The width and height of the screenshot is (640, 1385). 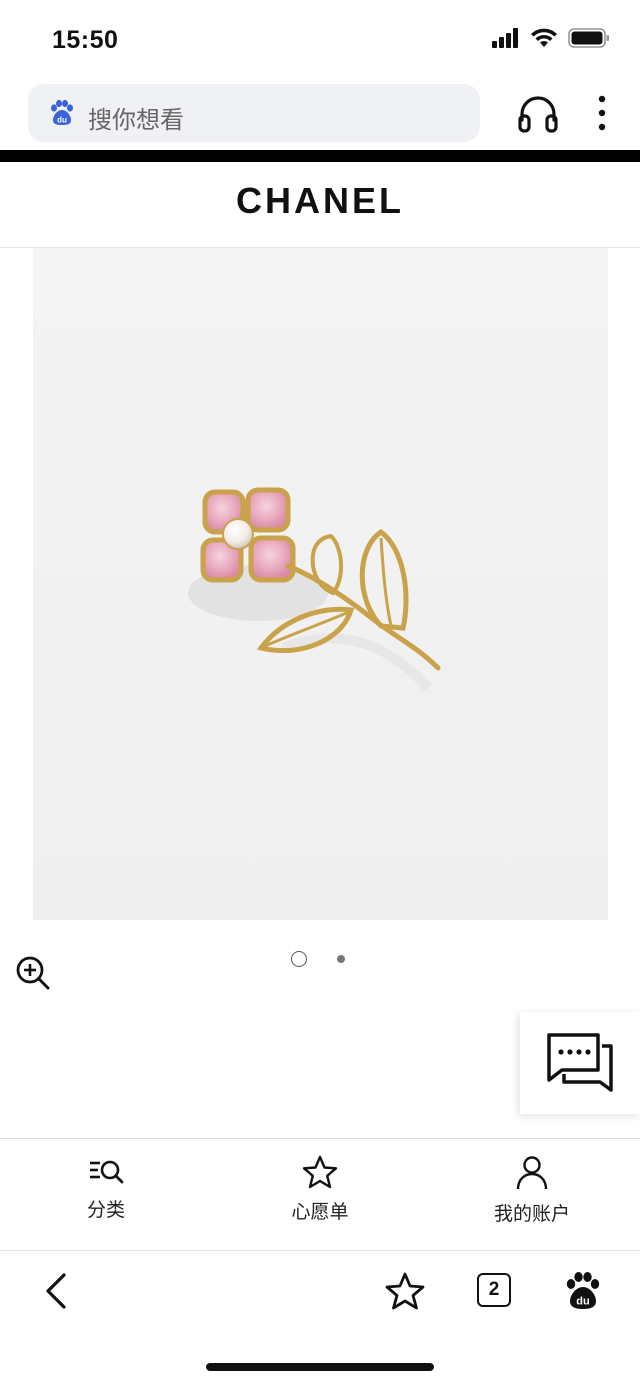 I want to click on site-bottom-nav: 分类 心愿单 我的账户, so click(x=320, y=1194).